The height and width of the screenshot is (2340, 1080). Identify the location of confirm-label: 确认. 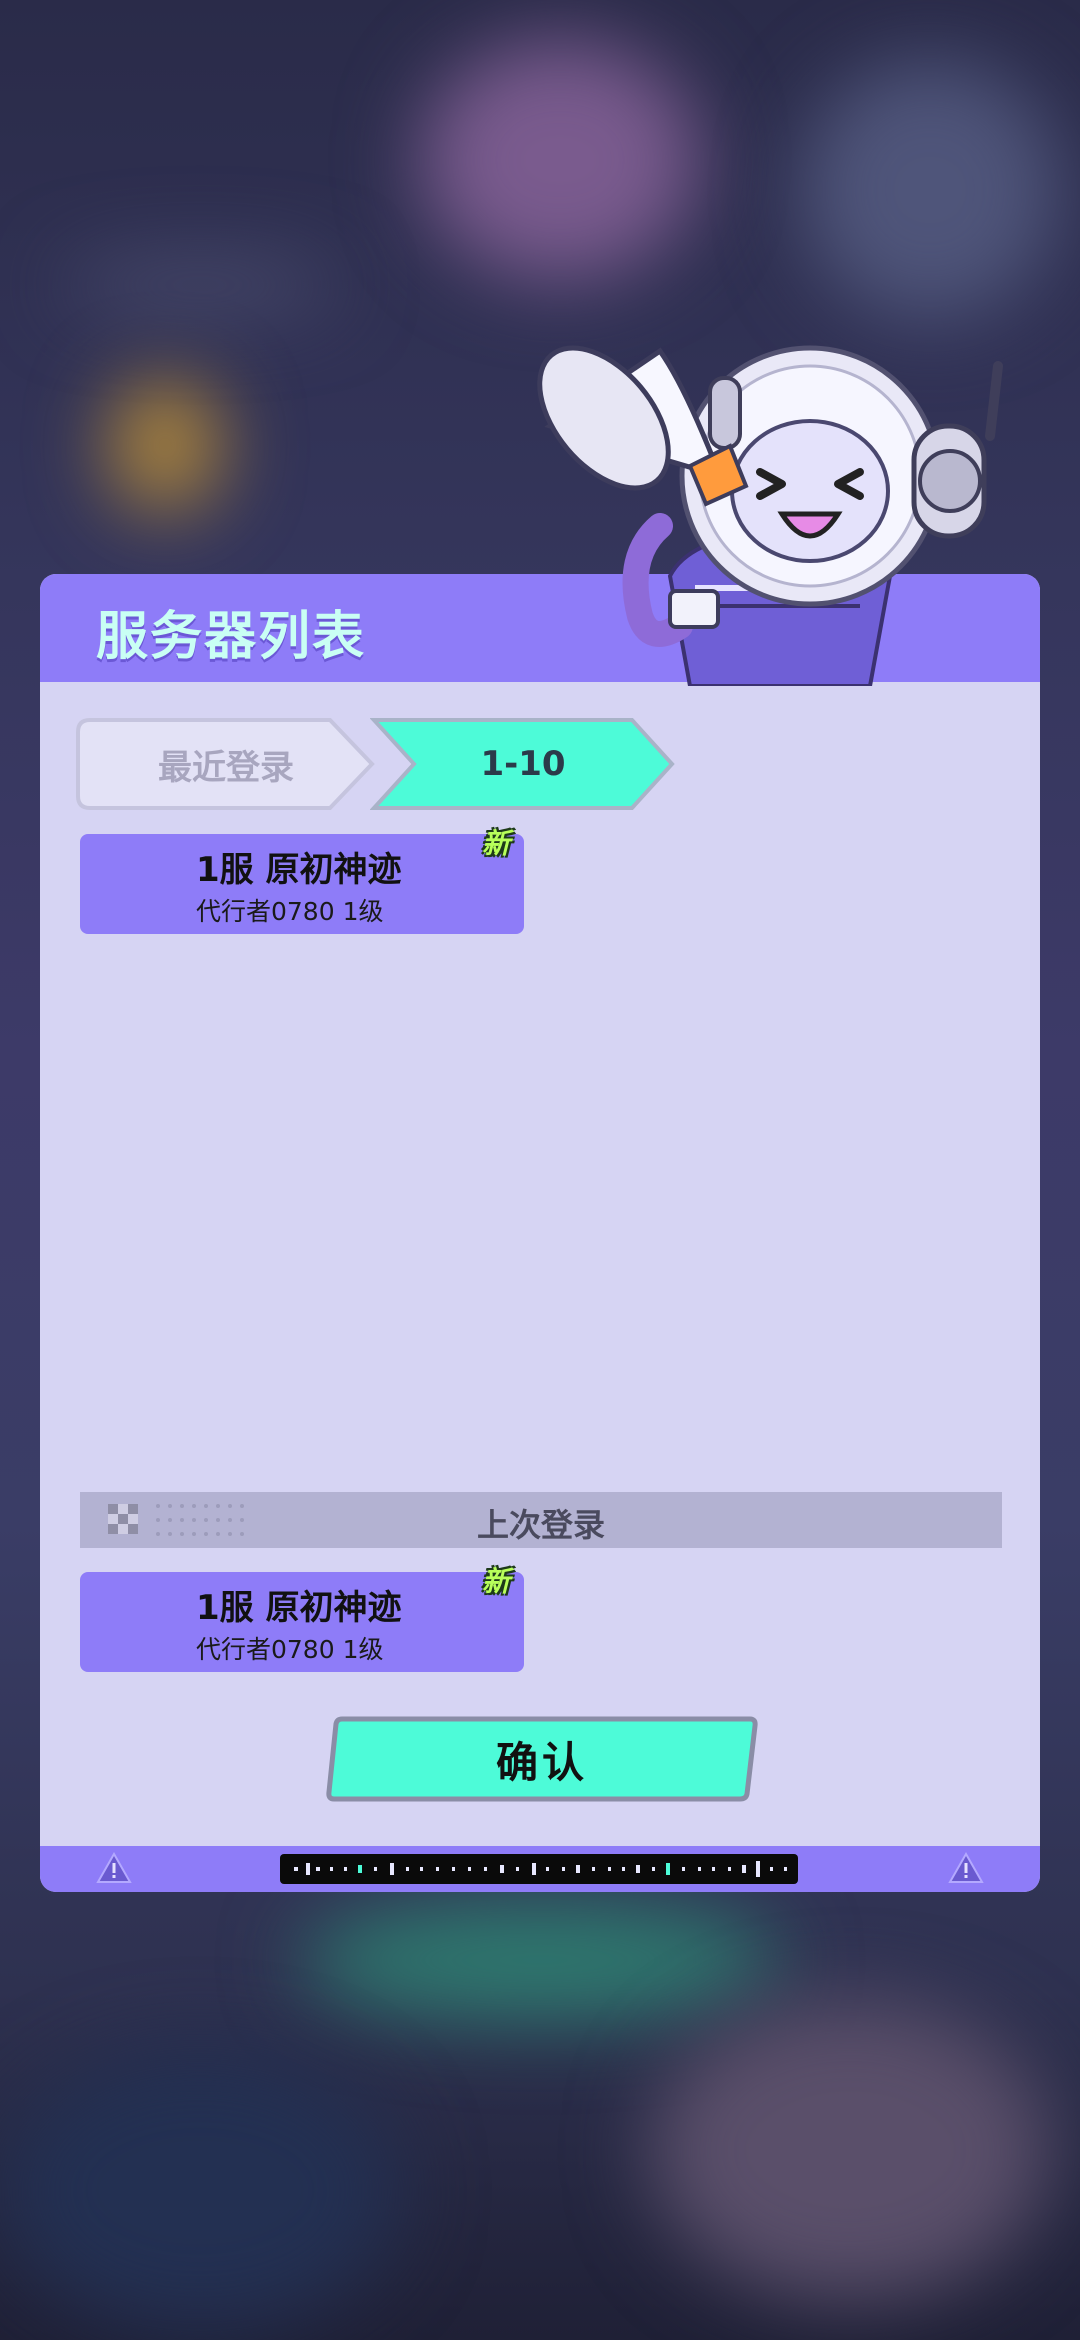
(541, 1762).